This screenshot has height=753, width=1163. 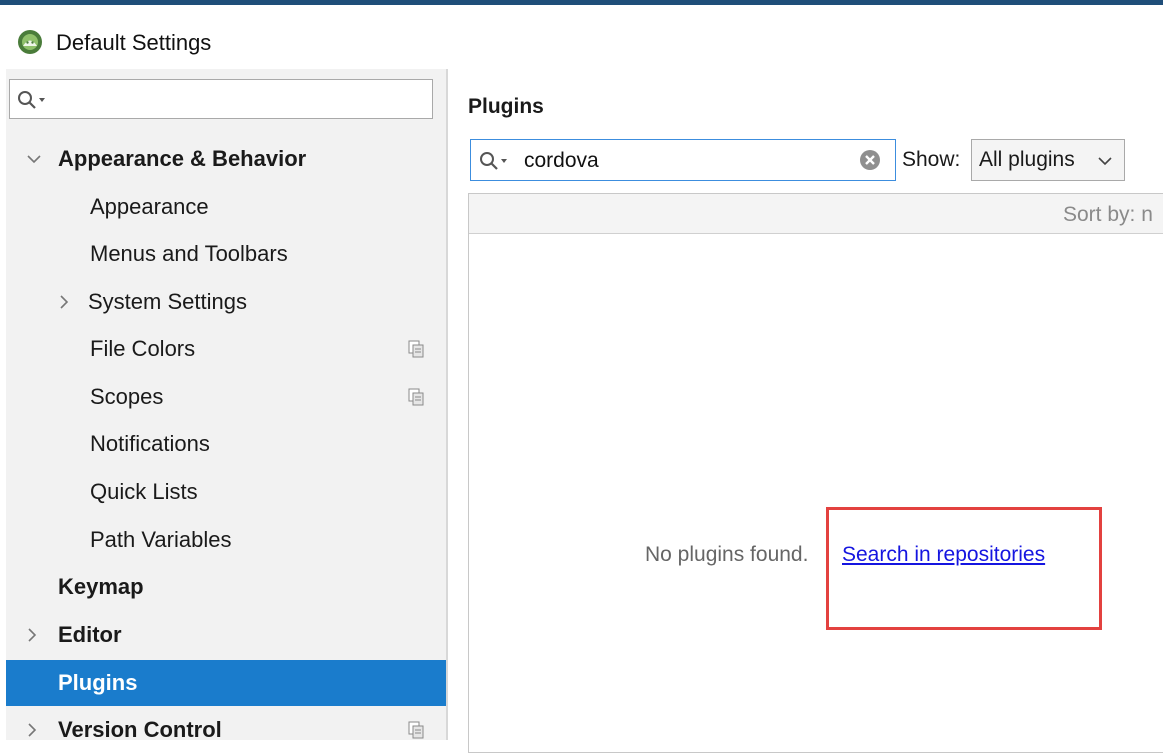 I want to click on clear-search-icon, so click(x=870, y=160).